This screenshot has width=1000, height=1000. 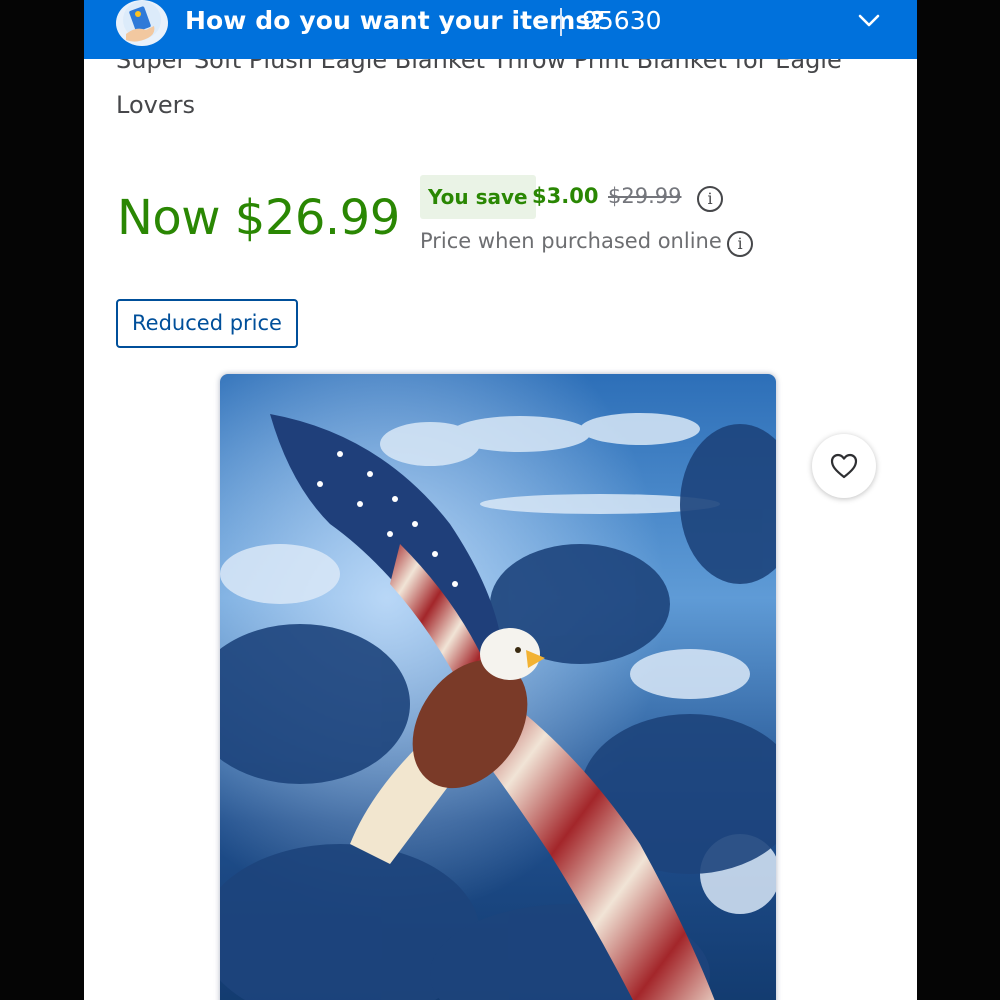 I want to click on online-price-note: Price when purchased online, so click(x=571, y=241).